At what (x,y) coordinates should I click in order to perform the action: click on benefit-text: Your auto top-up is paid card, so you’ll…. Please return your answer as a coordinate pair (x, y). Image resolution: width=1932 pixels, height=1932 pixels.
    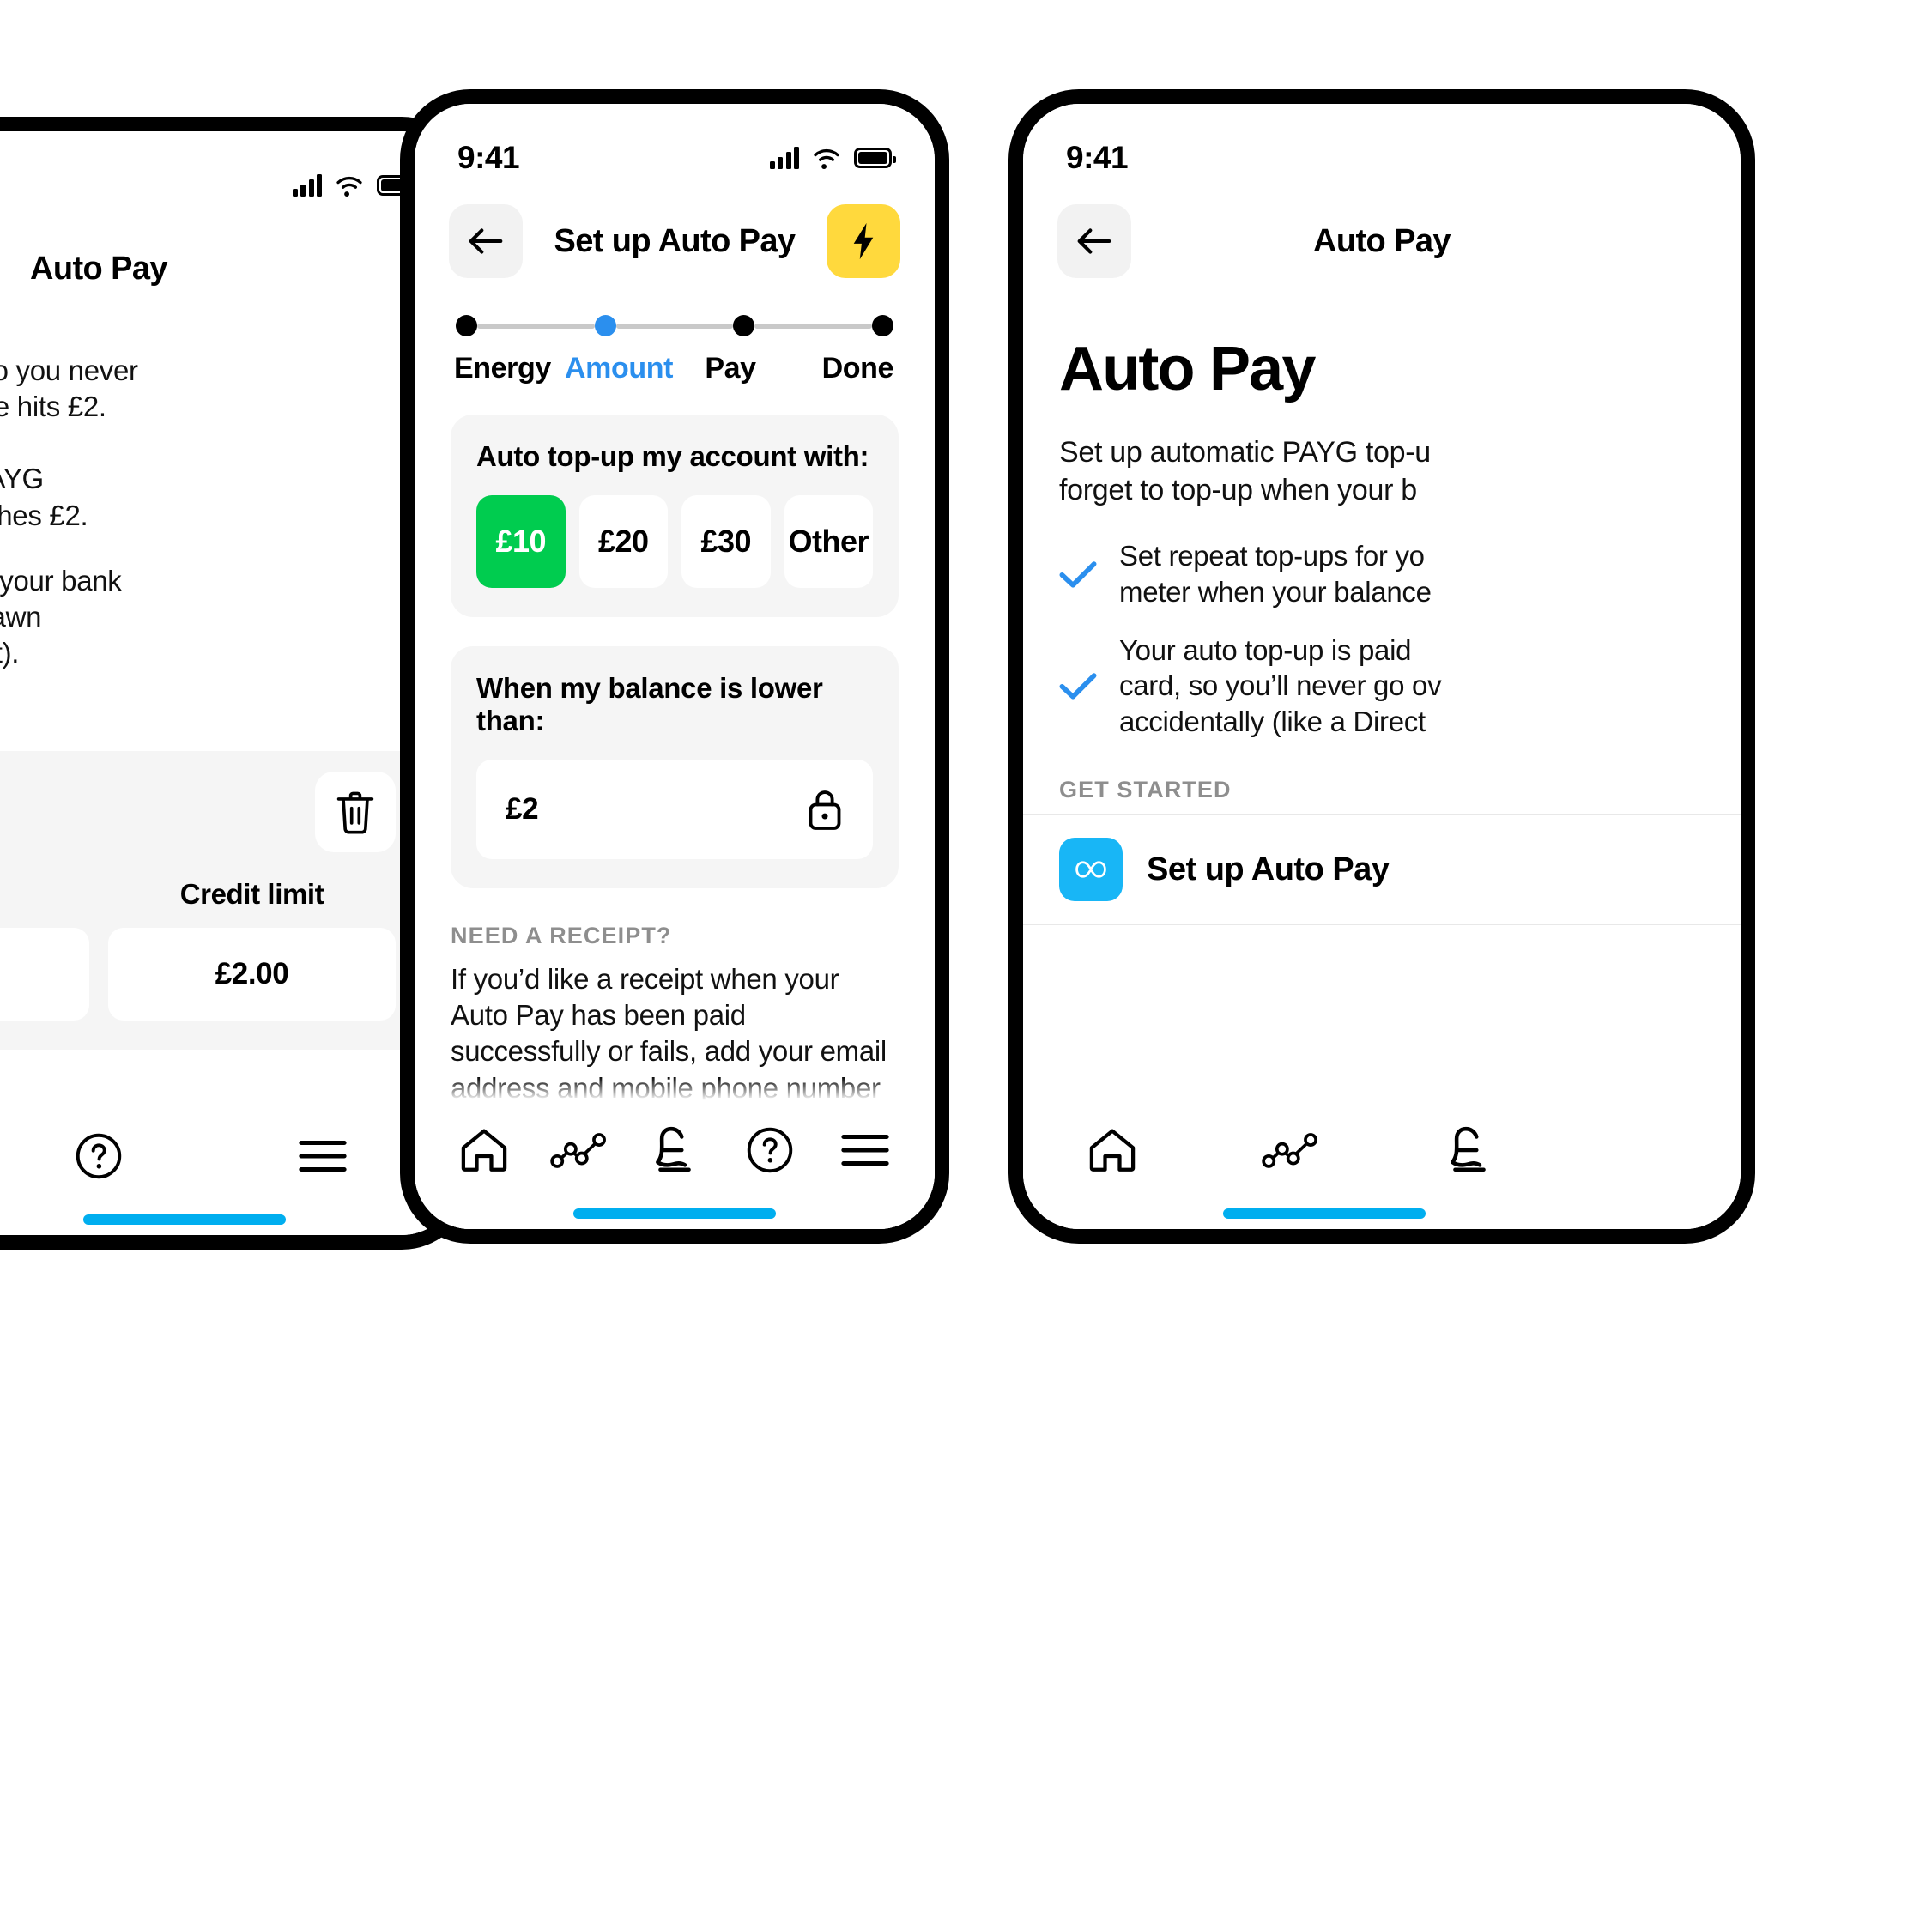
    Looking at the image, I should click on (1280, 685).